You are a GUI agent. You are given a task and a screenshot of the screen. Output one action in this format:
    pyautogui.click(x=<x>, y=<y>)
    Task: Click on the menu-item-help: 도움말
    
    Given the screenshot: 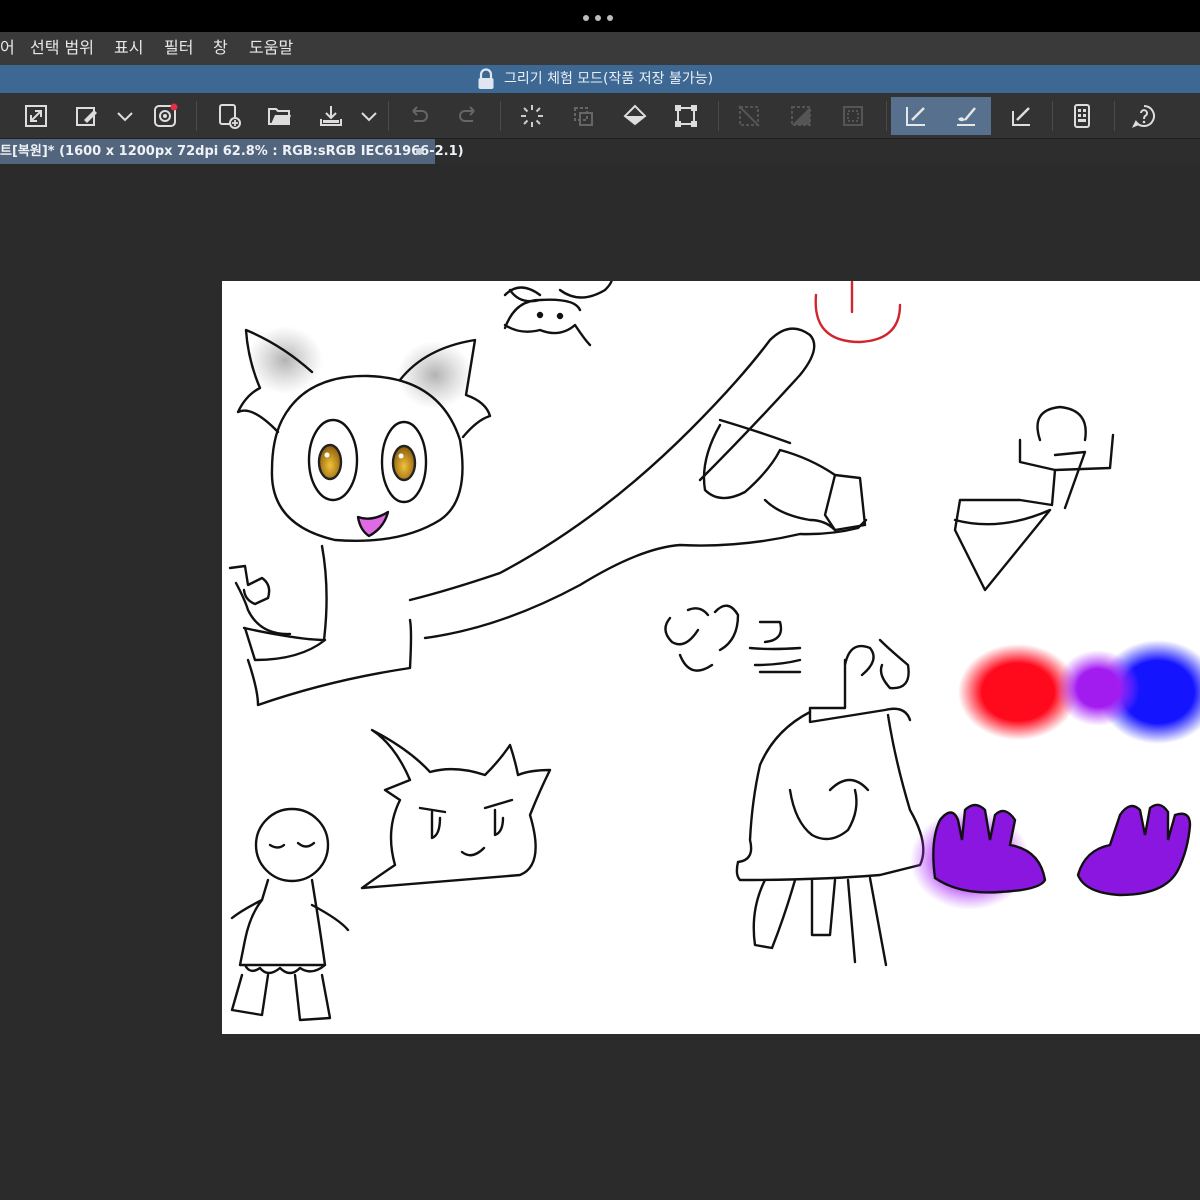 What is the action you would take?
    pyautogui.click(x=271, y=48)
    